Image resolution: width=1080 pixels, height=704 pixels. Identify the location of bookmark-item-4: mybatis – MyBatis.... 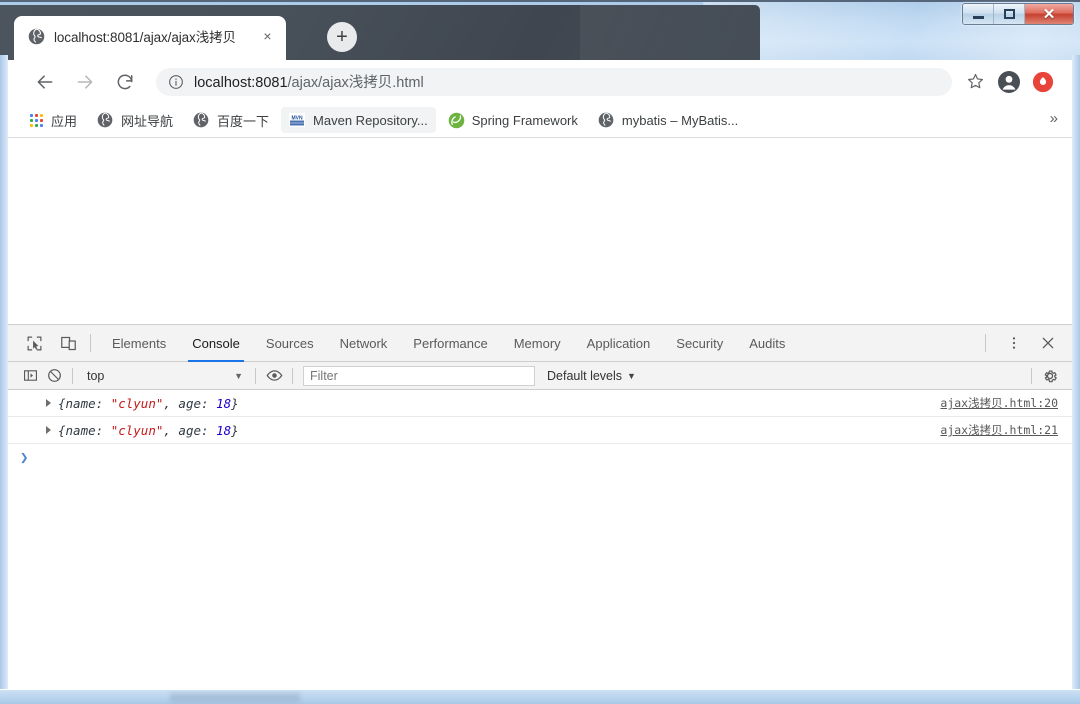
(668, 120).